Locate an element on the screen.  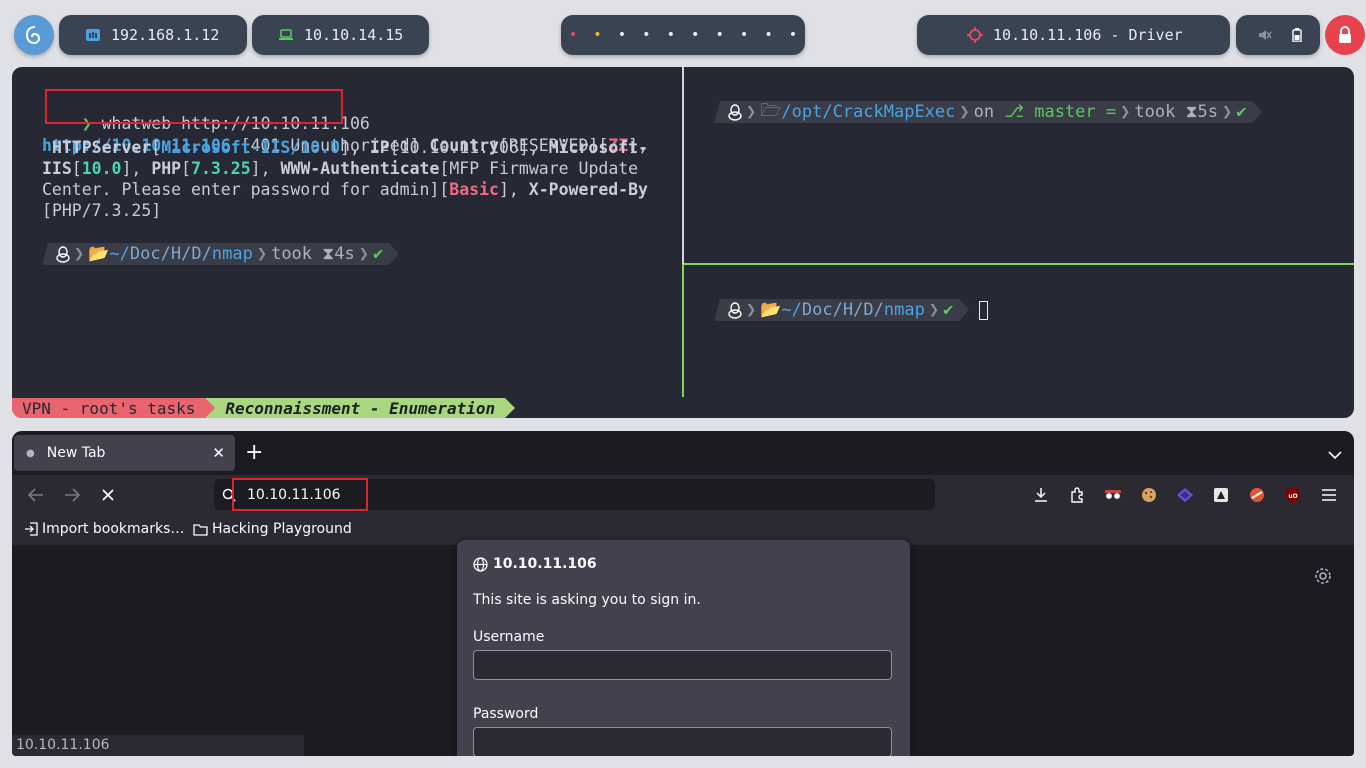
workspace-7: • is located at coordinates (719, 35).